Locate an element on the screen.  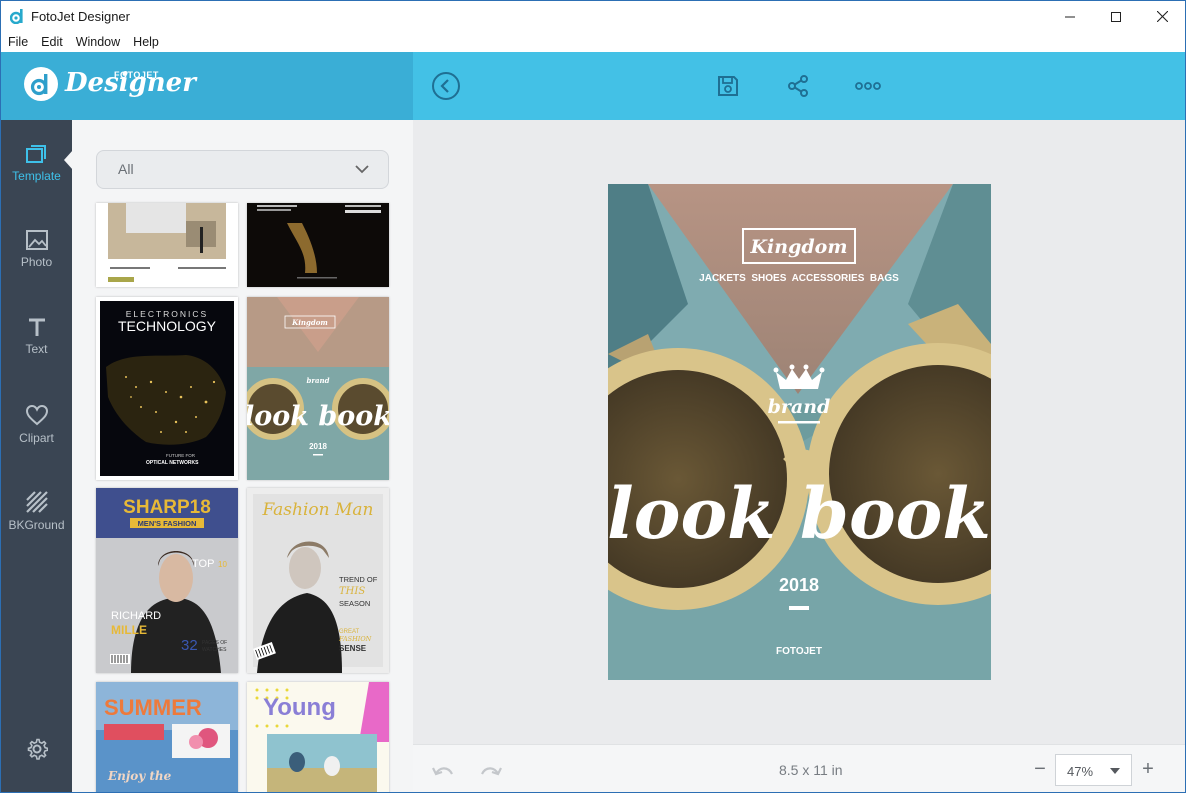
arrow-left-circle-icon is located at coordinates (446, 86).